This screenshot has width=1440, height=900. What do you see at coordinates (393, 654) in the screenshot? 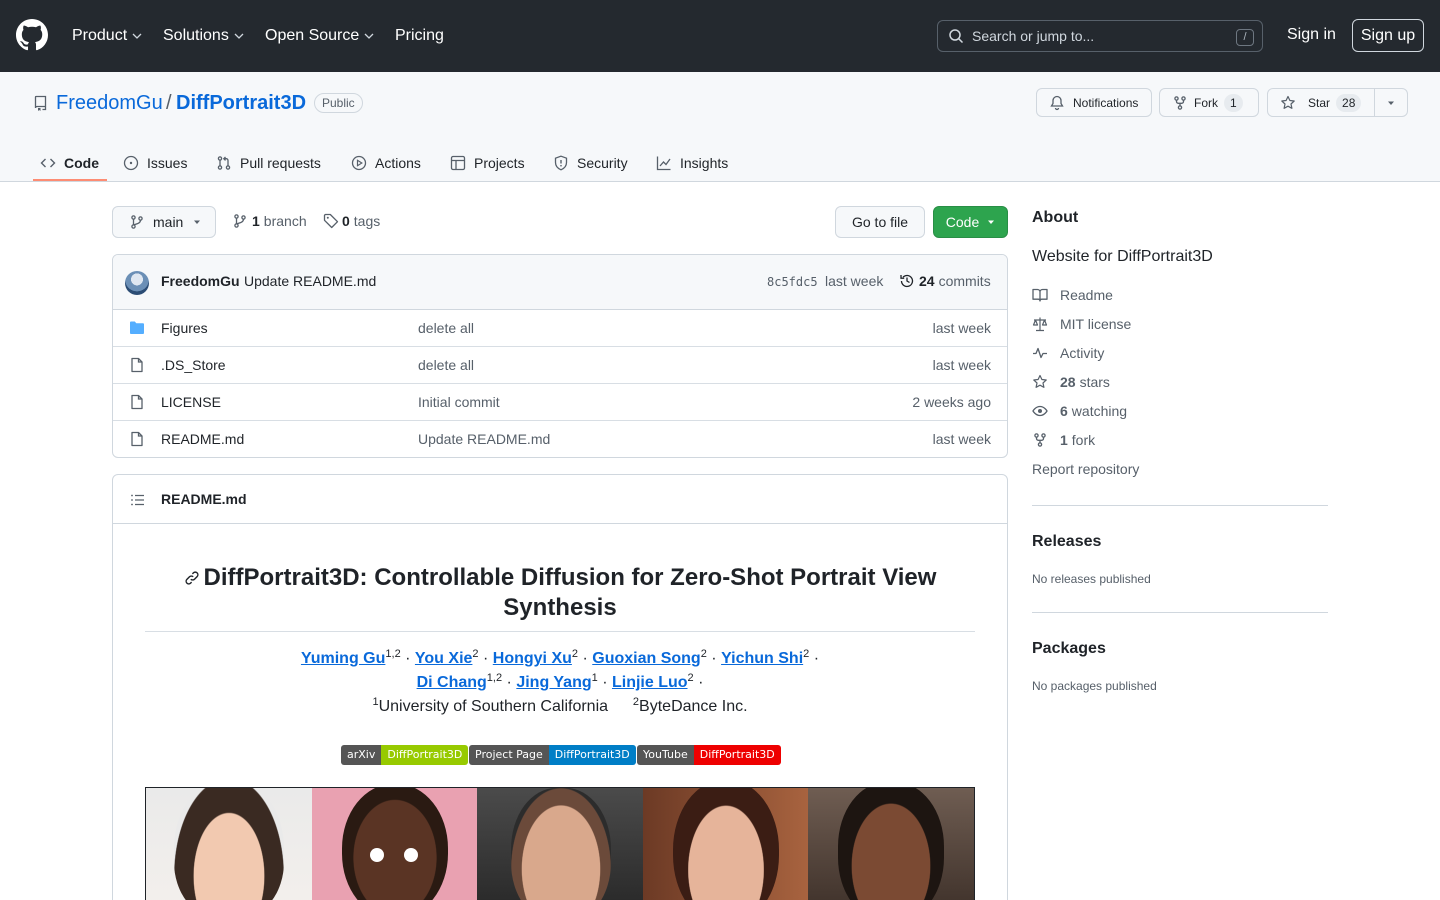
I see `author-affiliation: 1,2` at bounding box center [393, 654].